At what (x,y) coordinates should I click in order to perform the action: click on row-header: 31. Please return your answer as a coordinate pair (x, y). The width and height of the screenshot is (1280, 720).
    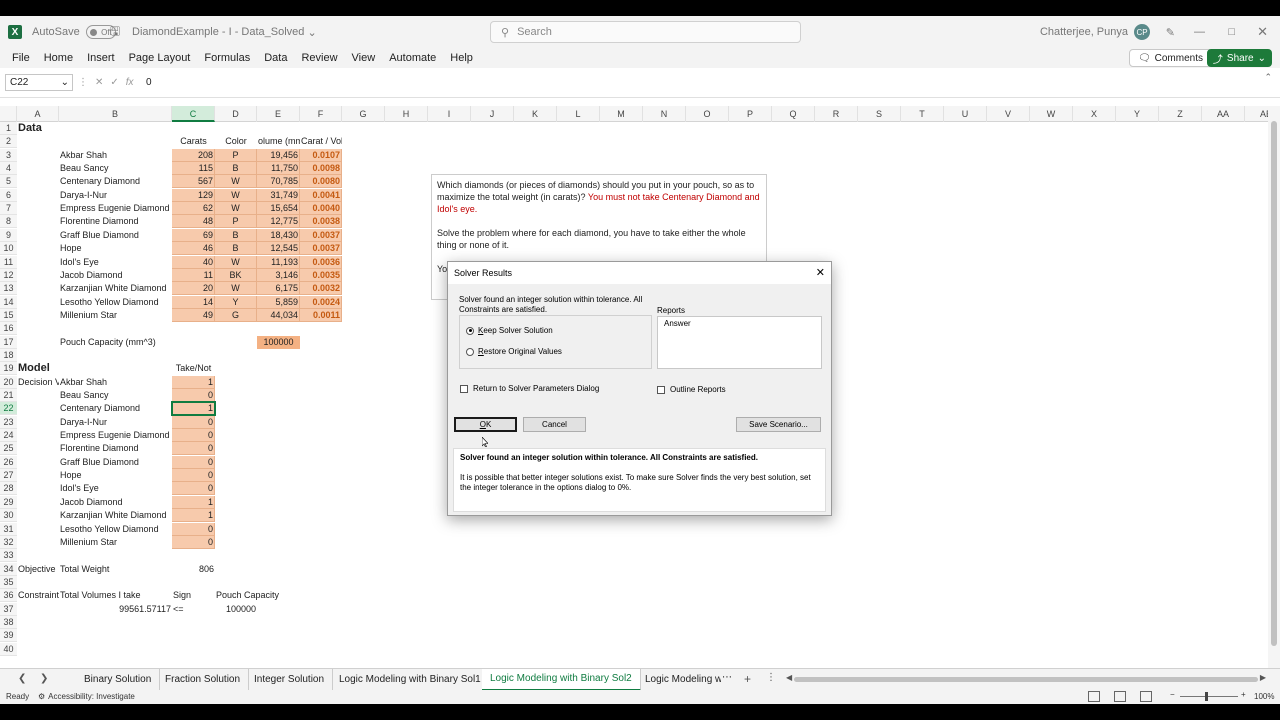
    Looking at the image, I should click on (8, 529).